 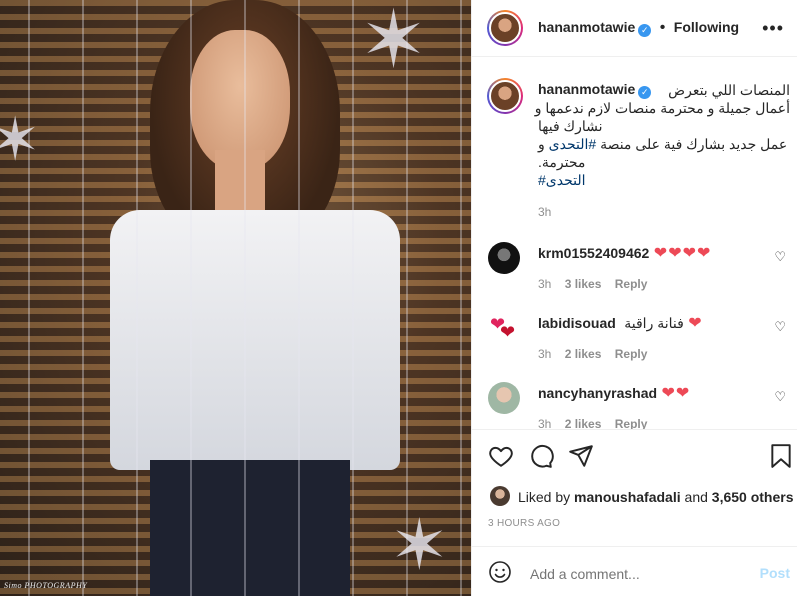 I want to click on caption-line4-prefix: و, so click(x=541, y=144).